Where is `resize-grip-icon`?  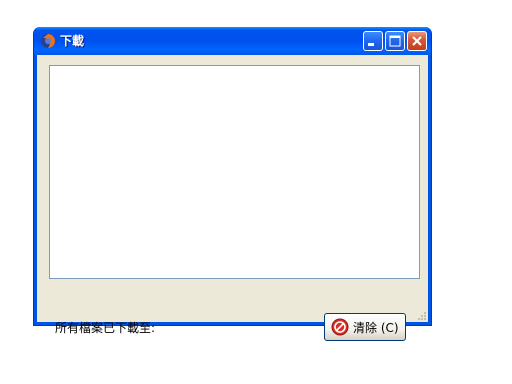
resize-grip-icon is located at coordinates (422, 316).